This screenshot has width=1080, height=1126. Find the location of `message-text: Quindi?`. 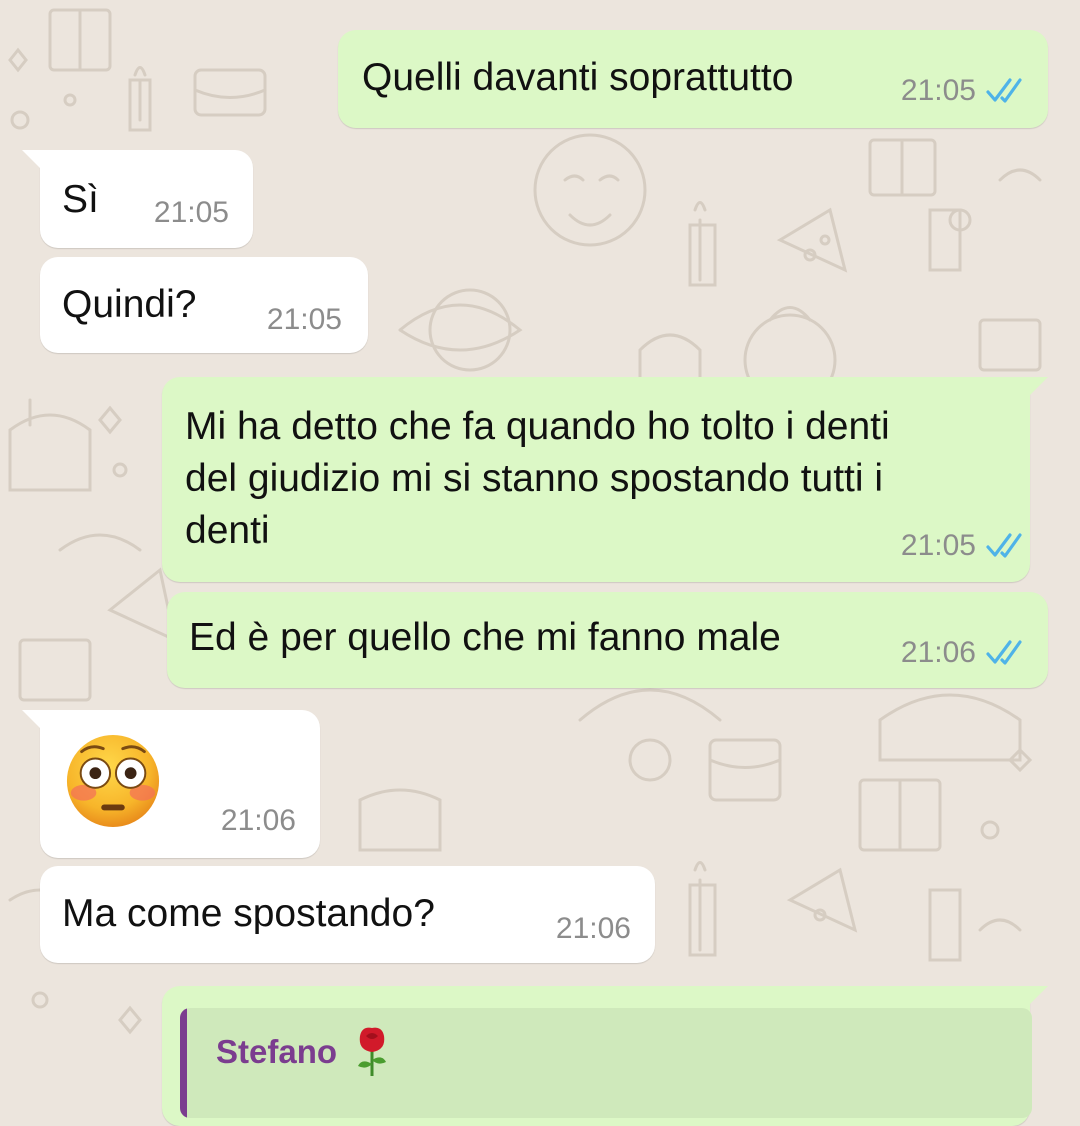

message-text: Quindi? is located at coordinates (129, 304).